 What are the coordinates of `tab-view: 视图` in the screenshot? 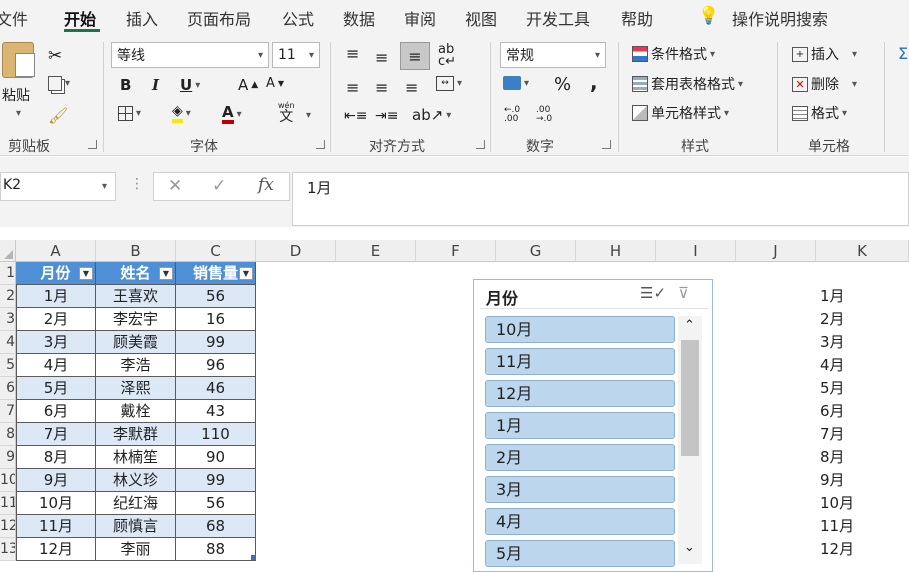 It's located at (481, 18).